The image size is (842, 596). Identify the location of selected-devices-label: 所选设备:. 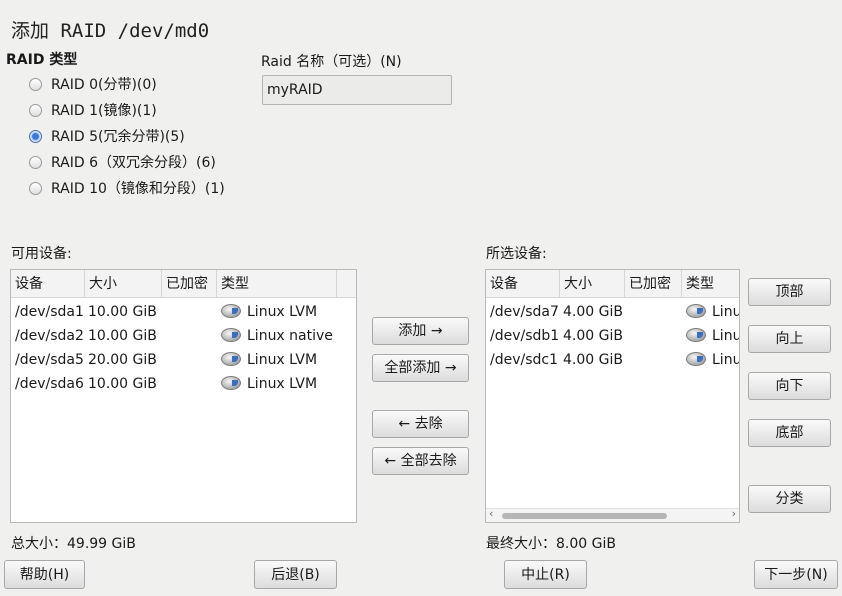
(516, 254).